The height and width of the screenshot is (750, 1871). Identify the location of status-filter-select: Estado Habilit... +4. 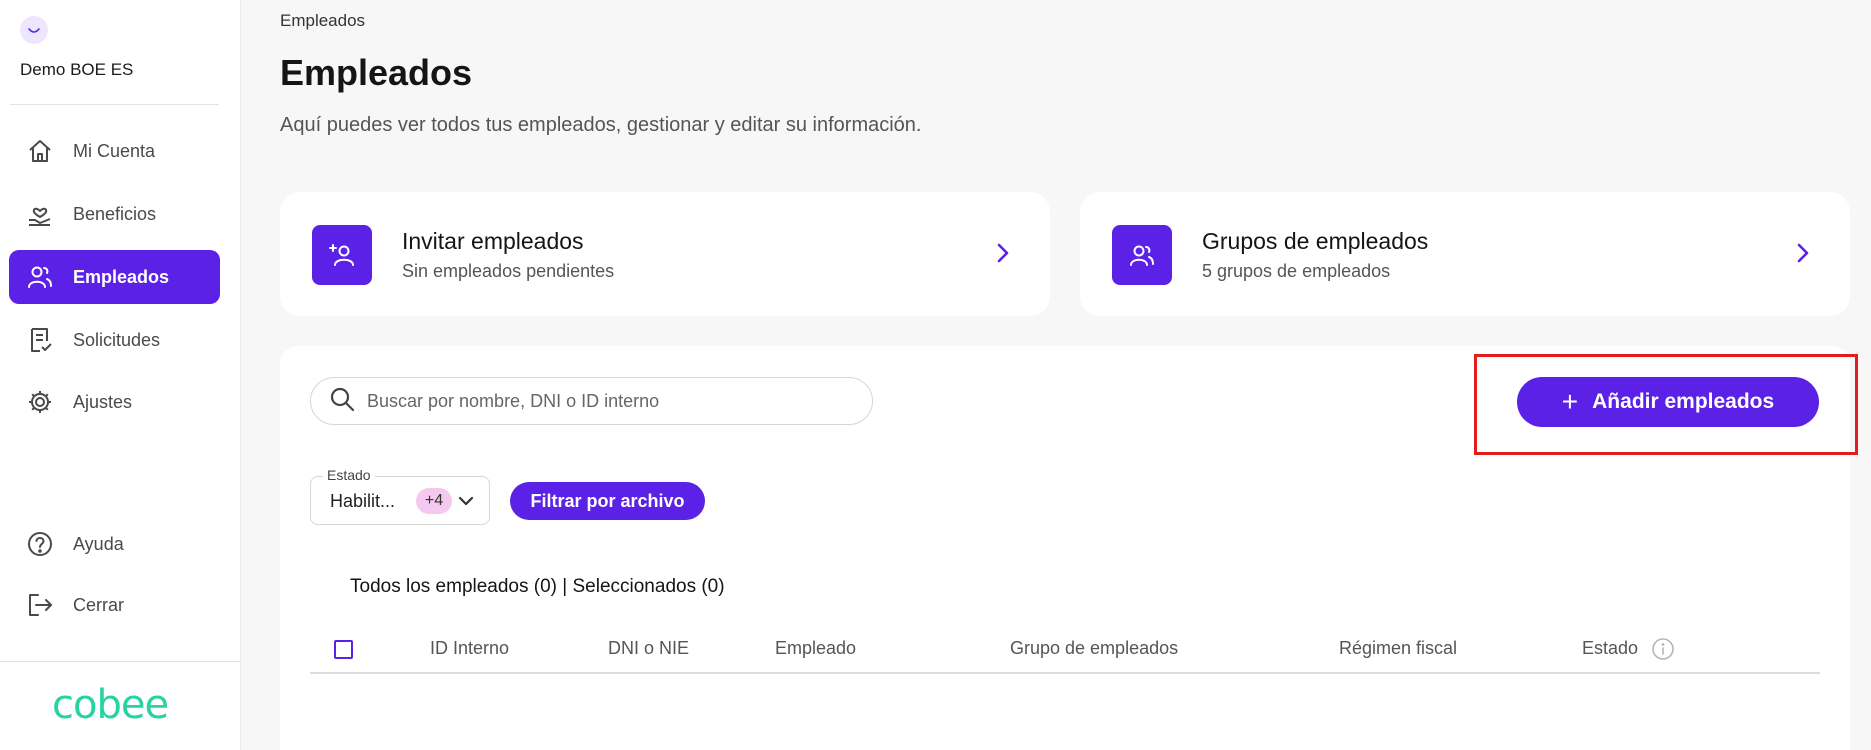
(400, 496).